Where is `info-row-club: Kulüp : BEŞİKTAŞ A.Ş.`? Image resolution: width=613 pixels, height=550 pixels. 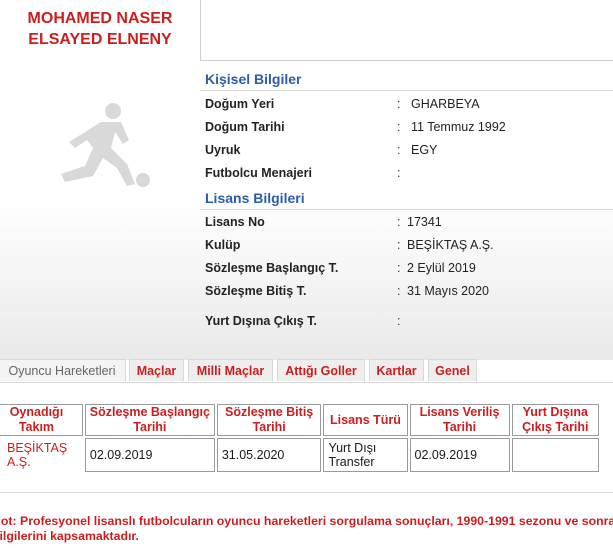 info-row-club: Kulüp : BEŞİKTAŞ A.Ş. is located at coordinates (409, 248).